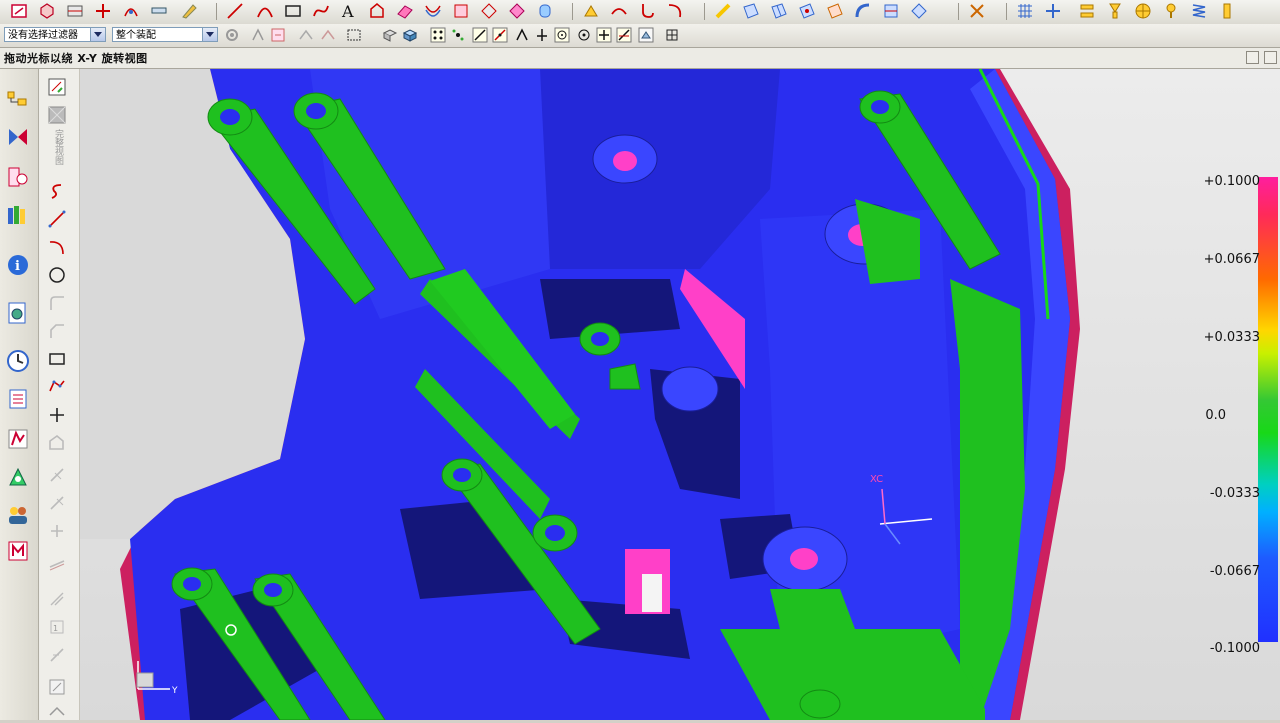  What do you see at coordinates (461, 11) in the screenshot?
I see `project-icon` at bounding box center [461, 11].